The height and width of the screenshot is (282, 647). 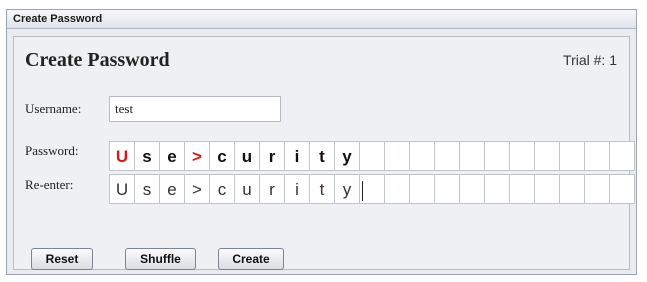 What do you see at coordinates (272, 189) in the screenshot?
I see `reenter-cell: r` at bounding box center [272, 189].